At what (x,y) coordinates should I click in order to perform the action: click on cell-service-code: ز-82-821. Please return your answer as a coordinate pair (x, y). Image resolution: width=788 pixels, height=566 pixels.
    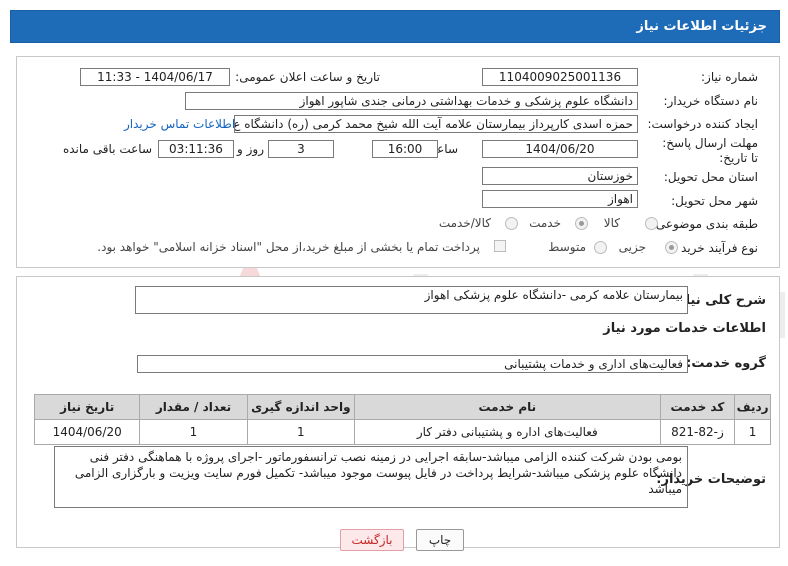
    Looking at the image, I should click on (697, 432).